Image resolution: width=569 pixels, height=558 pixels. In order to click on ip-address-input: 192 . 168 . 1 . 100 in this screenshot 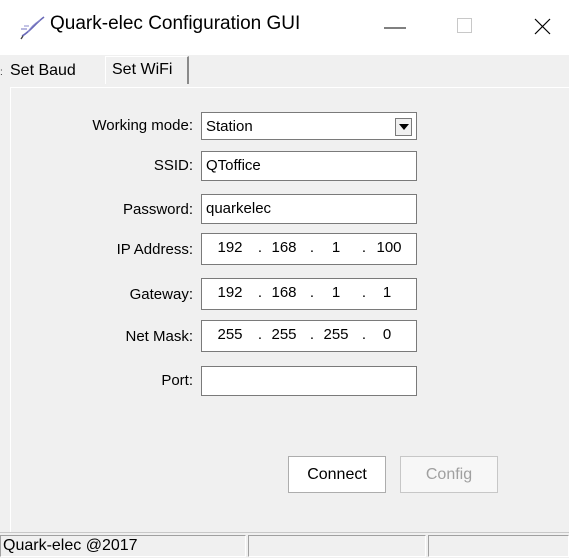, I will do `click(309, 249)`.